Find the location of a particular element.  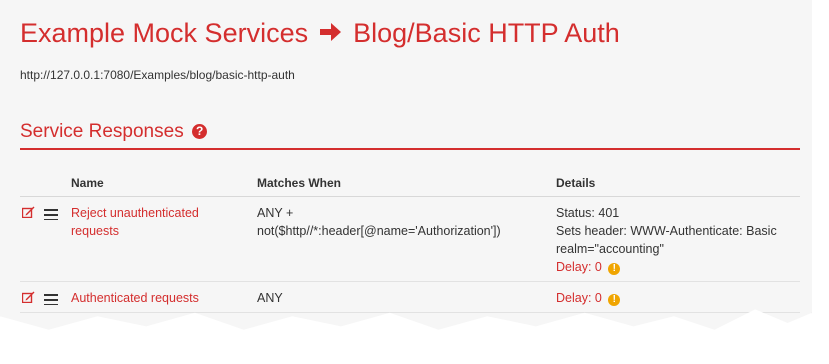

response-name-line1: Authenticated requests is located at coordinates (135, 298).